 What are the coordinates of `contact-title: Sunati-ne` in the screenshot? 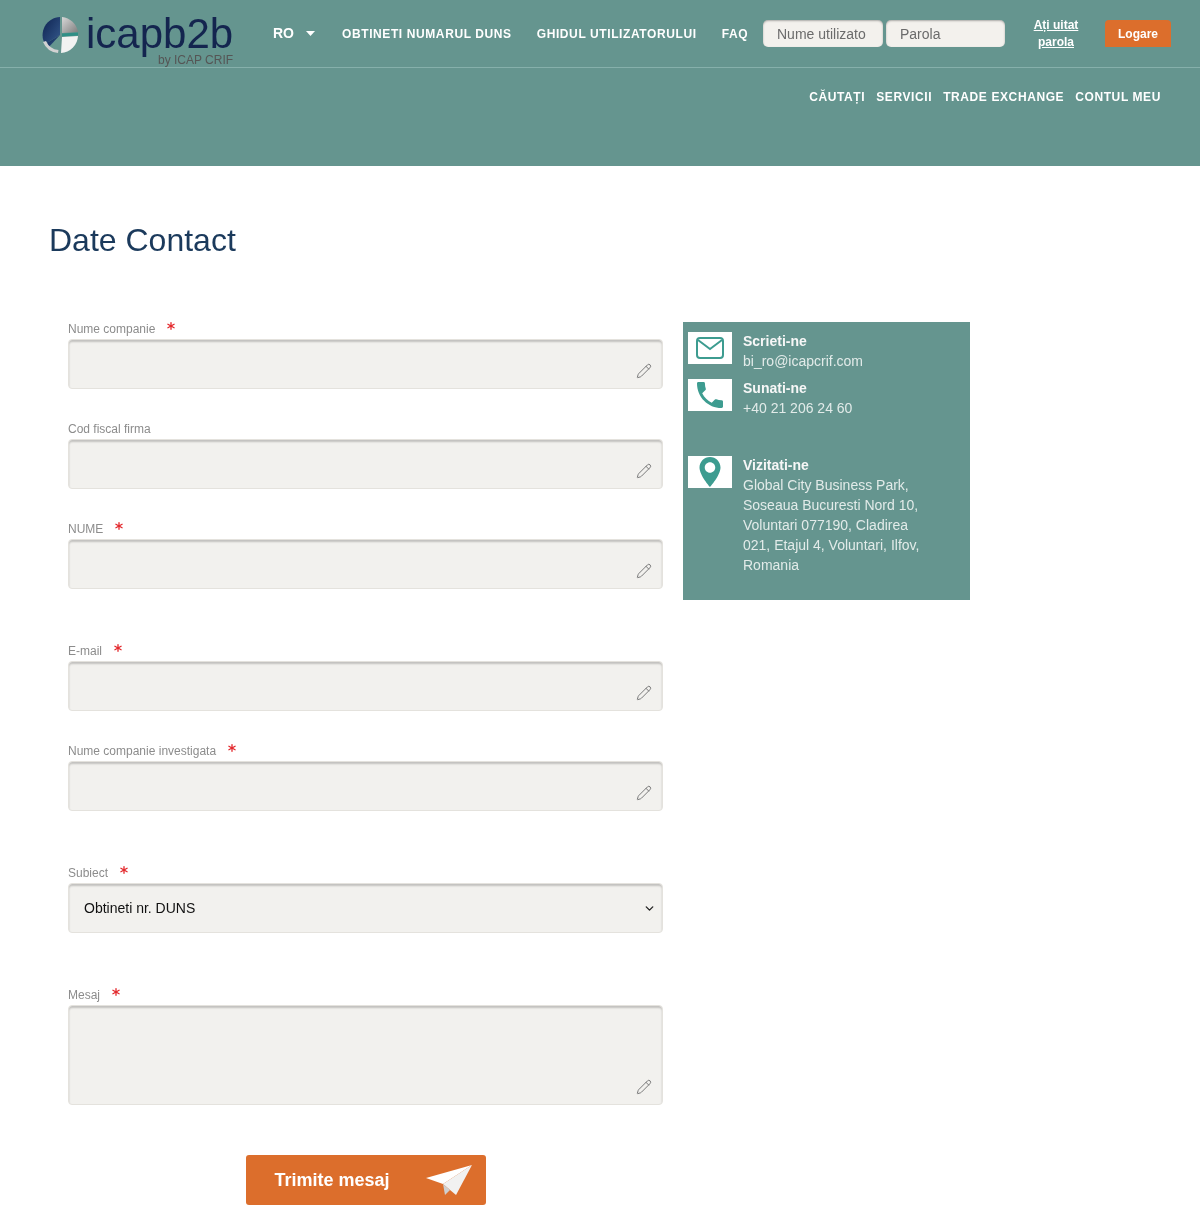 It's located at (775, 388).